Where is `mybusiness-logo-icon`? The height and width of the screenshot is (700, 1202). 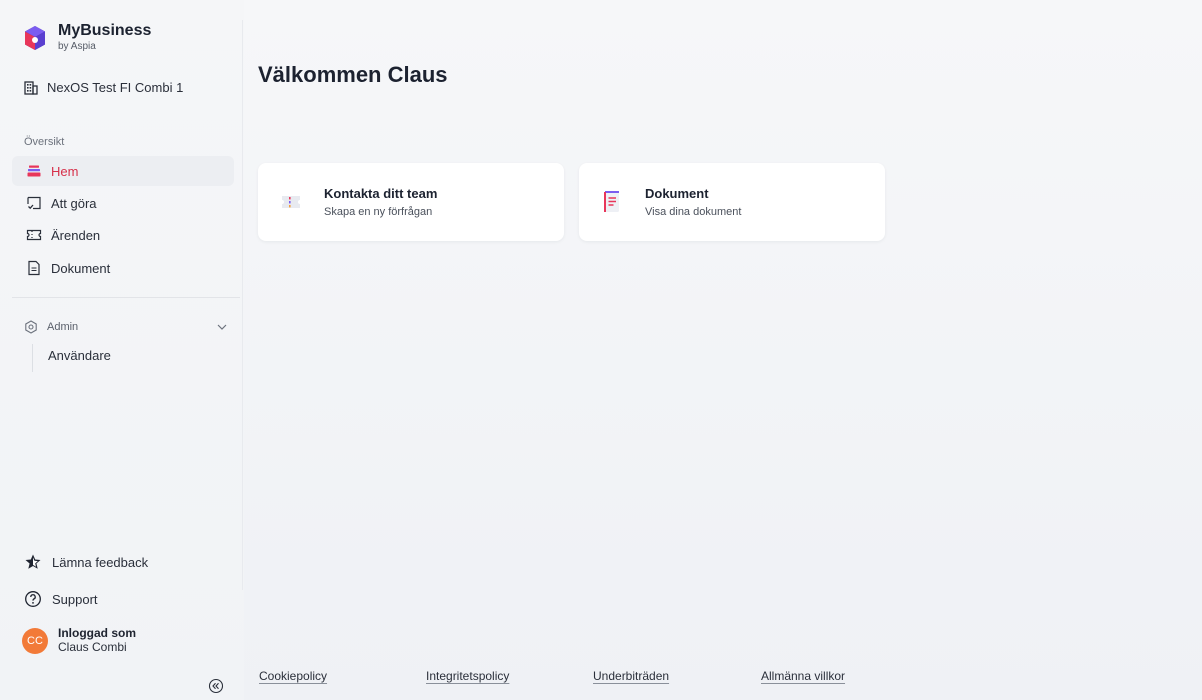 mybusiness-logo-icon is located at coordinates (35, 38).